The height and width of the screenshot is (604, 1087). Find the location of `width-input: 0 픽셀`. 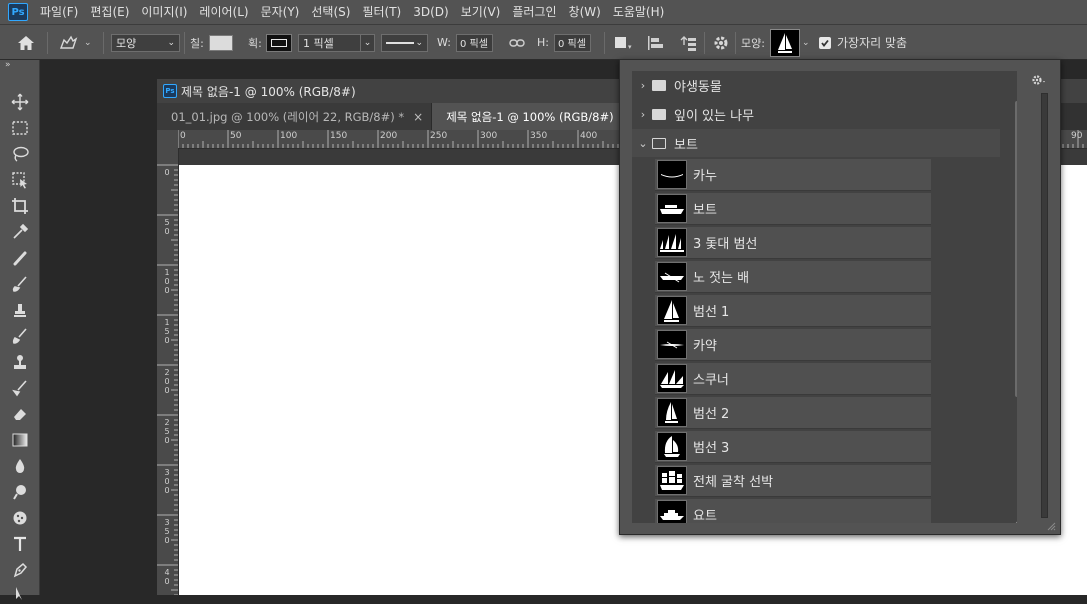

width-input: 0 픽셀 is located at coordinates (474, 42).